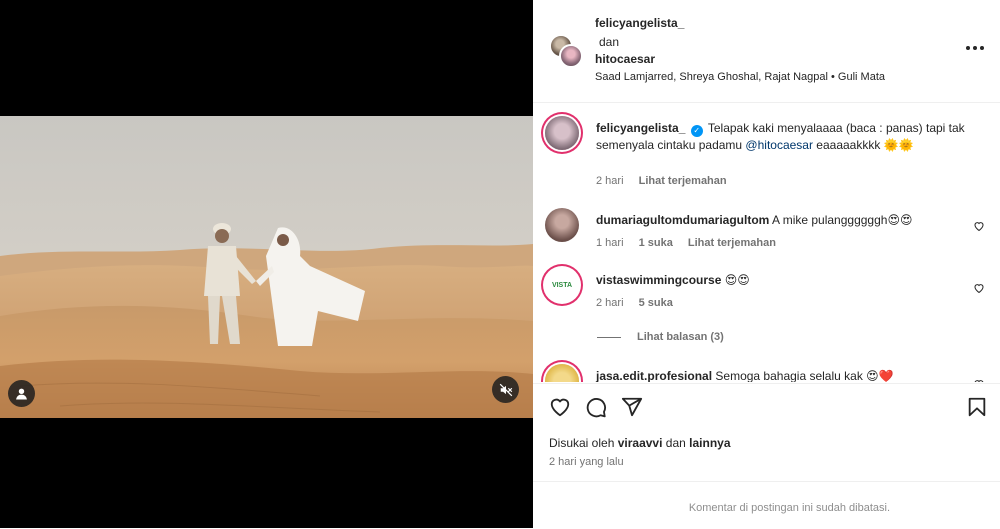  I want to click on share-icon, so click(632, 407).